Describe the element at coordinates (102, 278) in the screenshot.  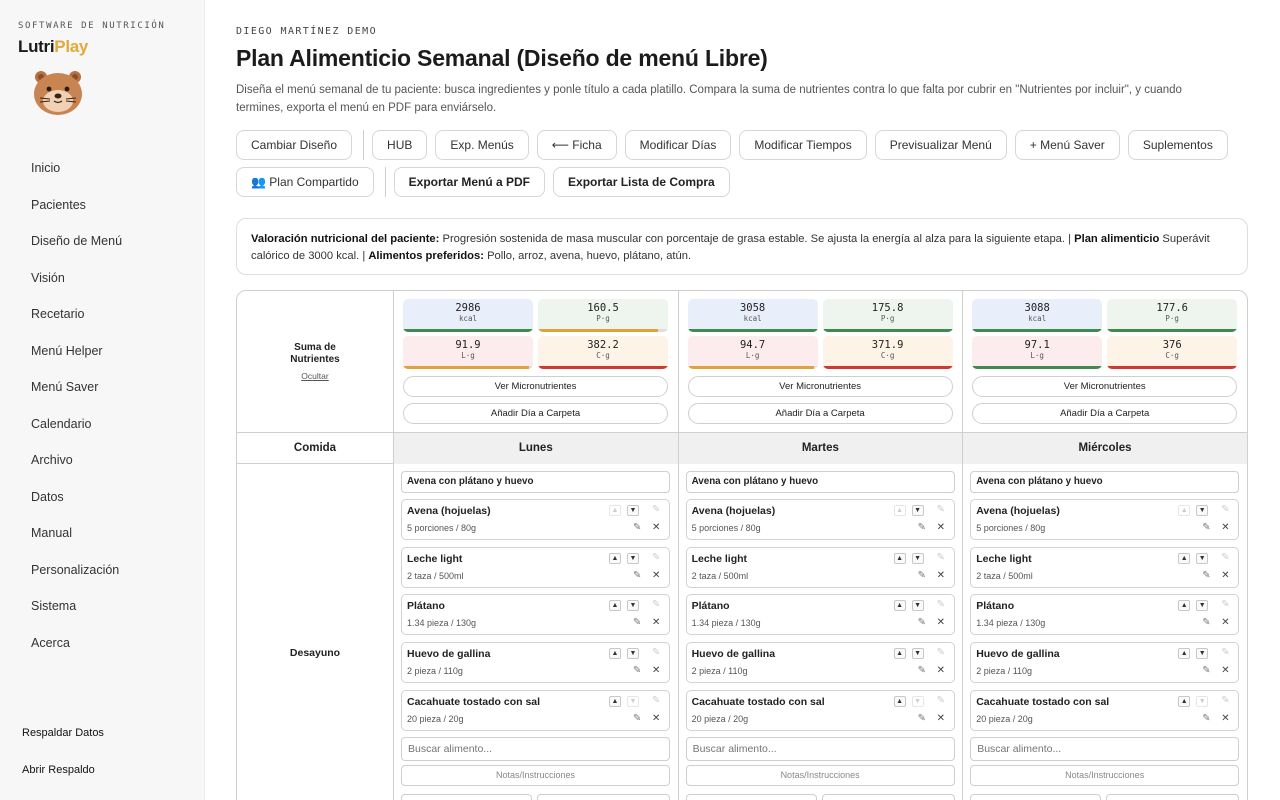
I see `sidebar-item-3: Visión` at that location.